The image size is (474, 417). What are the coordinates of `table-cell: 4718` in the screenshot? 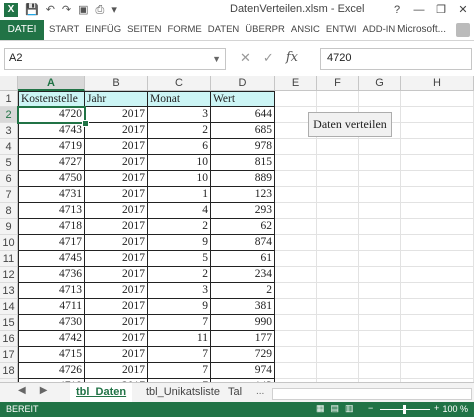 It's located at (51, 227).